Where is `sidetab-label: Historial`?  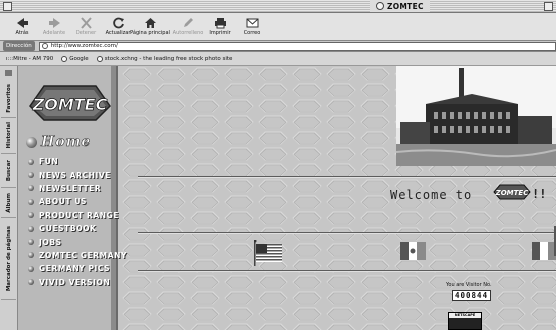 sidetab-label: Historial is located at coordinates (8, 135).